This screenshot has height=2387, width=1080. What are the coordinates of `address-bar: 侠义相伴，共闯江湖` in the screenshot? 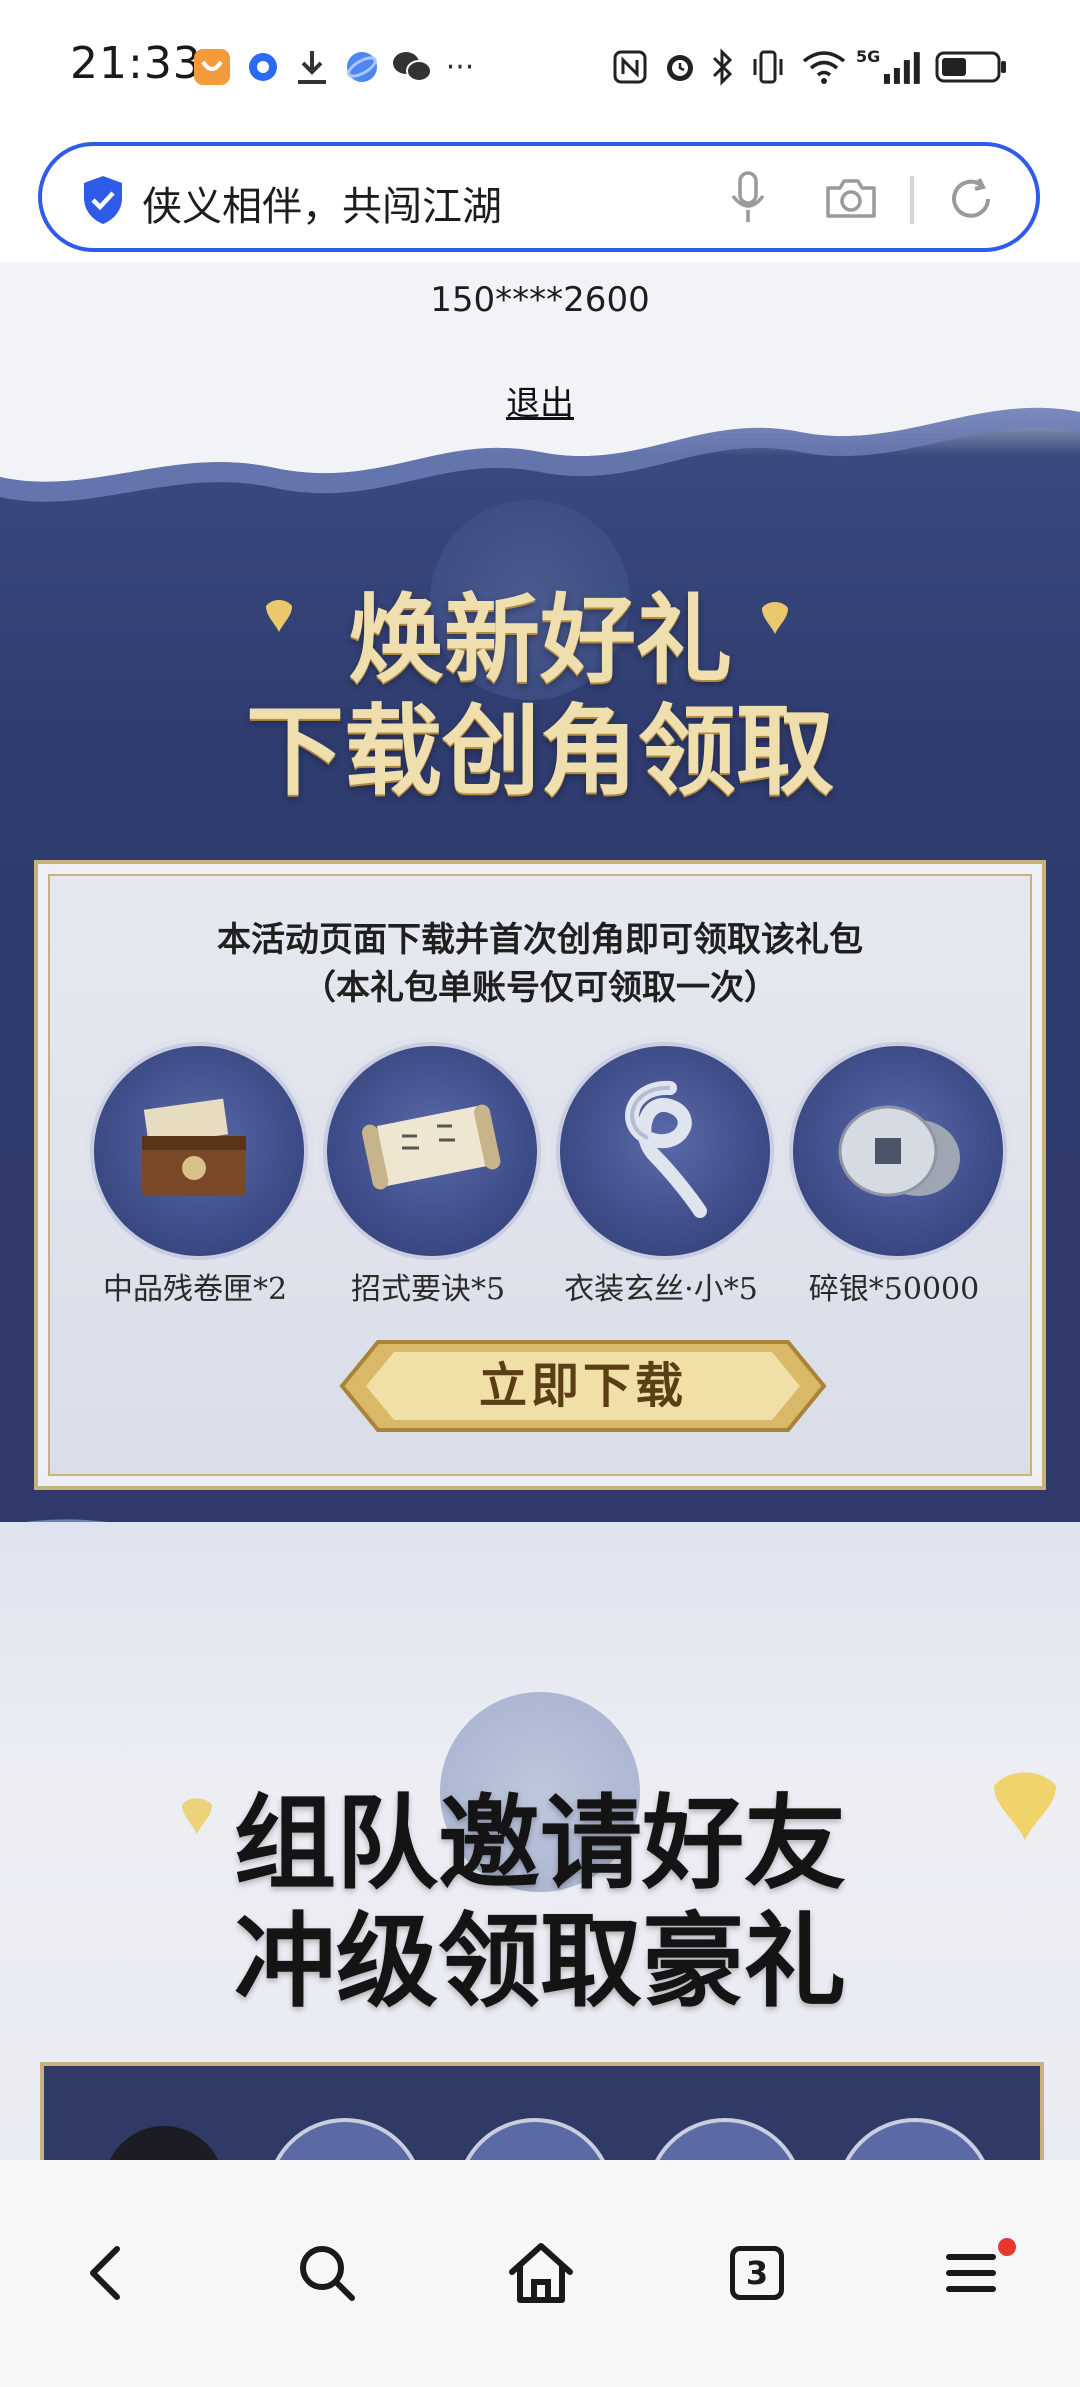 It's located at (539, 197).